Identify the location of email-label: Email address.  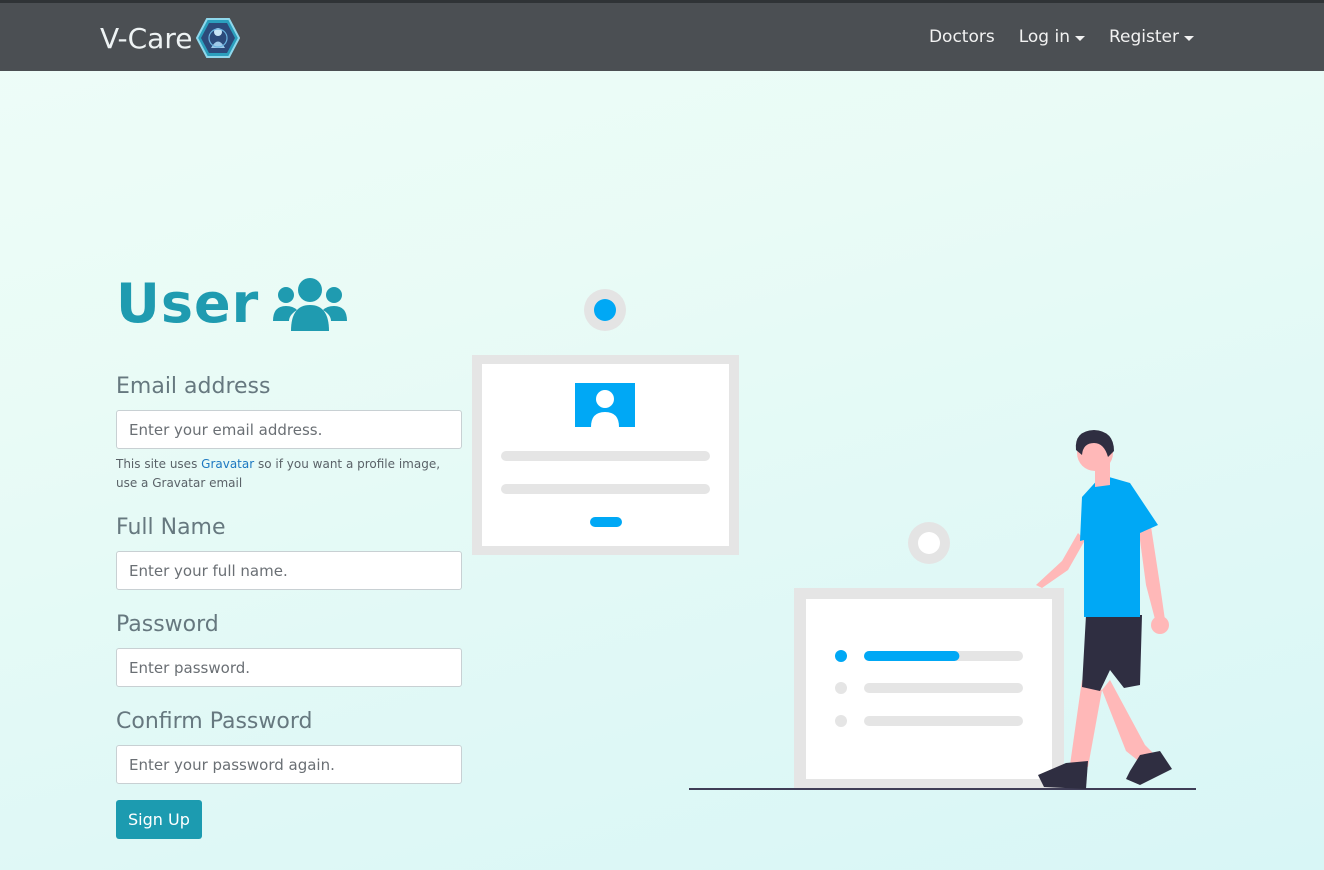
(193, 386).